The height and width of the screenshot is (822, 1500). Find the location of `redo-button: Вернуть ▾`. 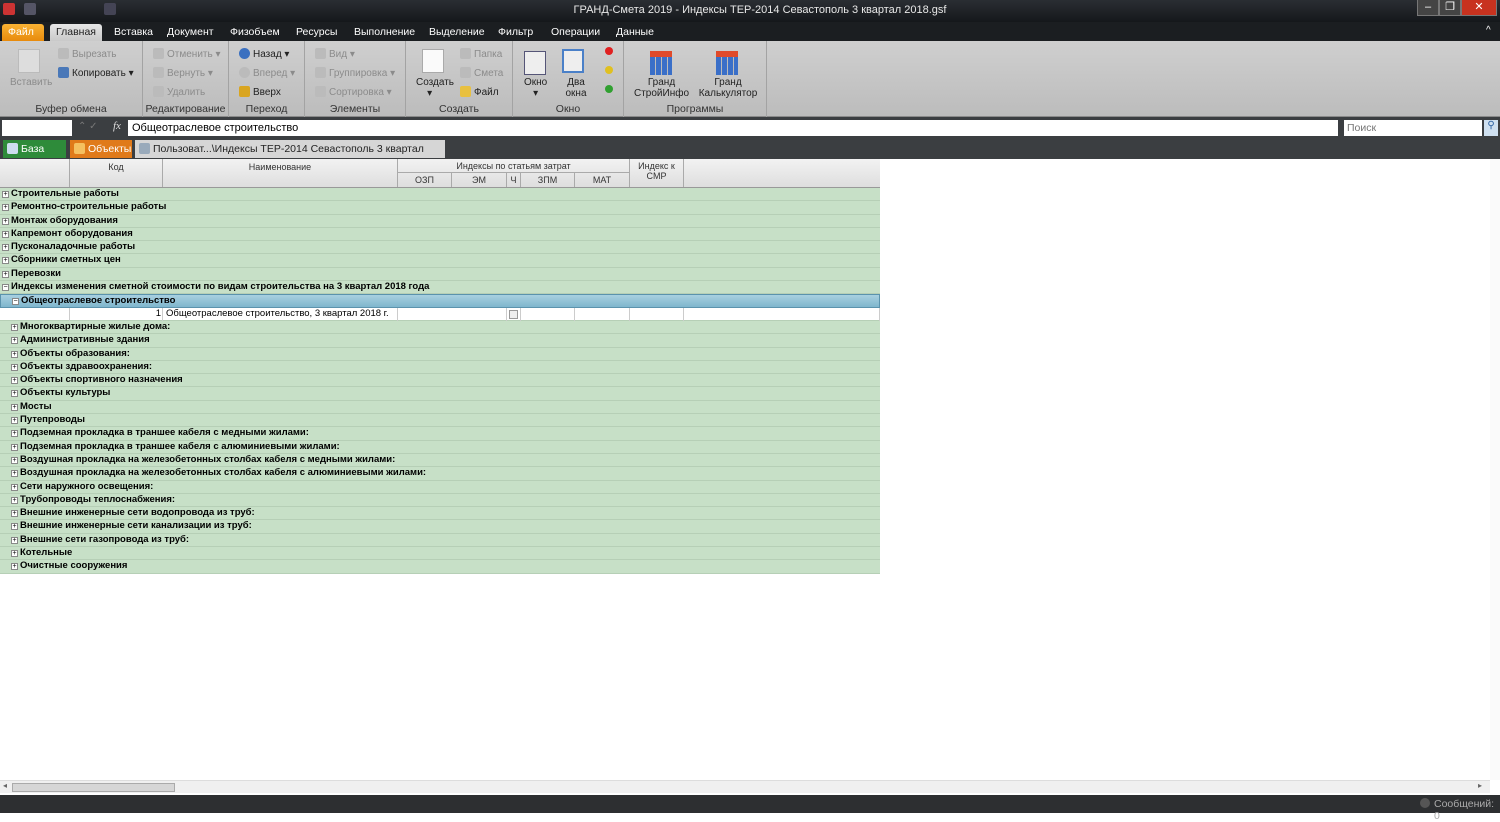

redo-button: Вернуть ▾ is located at coordinates (183, 73).